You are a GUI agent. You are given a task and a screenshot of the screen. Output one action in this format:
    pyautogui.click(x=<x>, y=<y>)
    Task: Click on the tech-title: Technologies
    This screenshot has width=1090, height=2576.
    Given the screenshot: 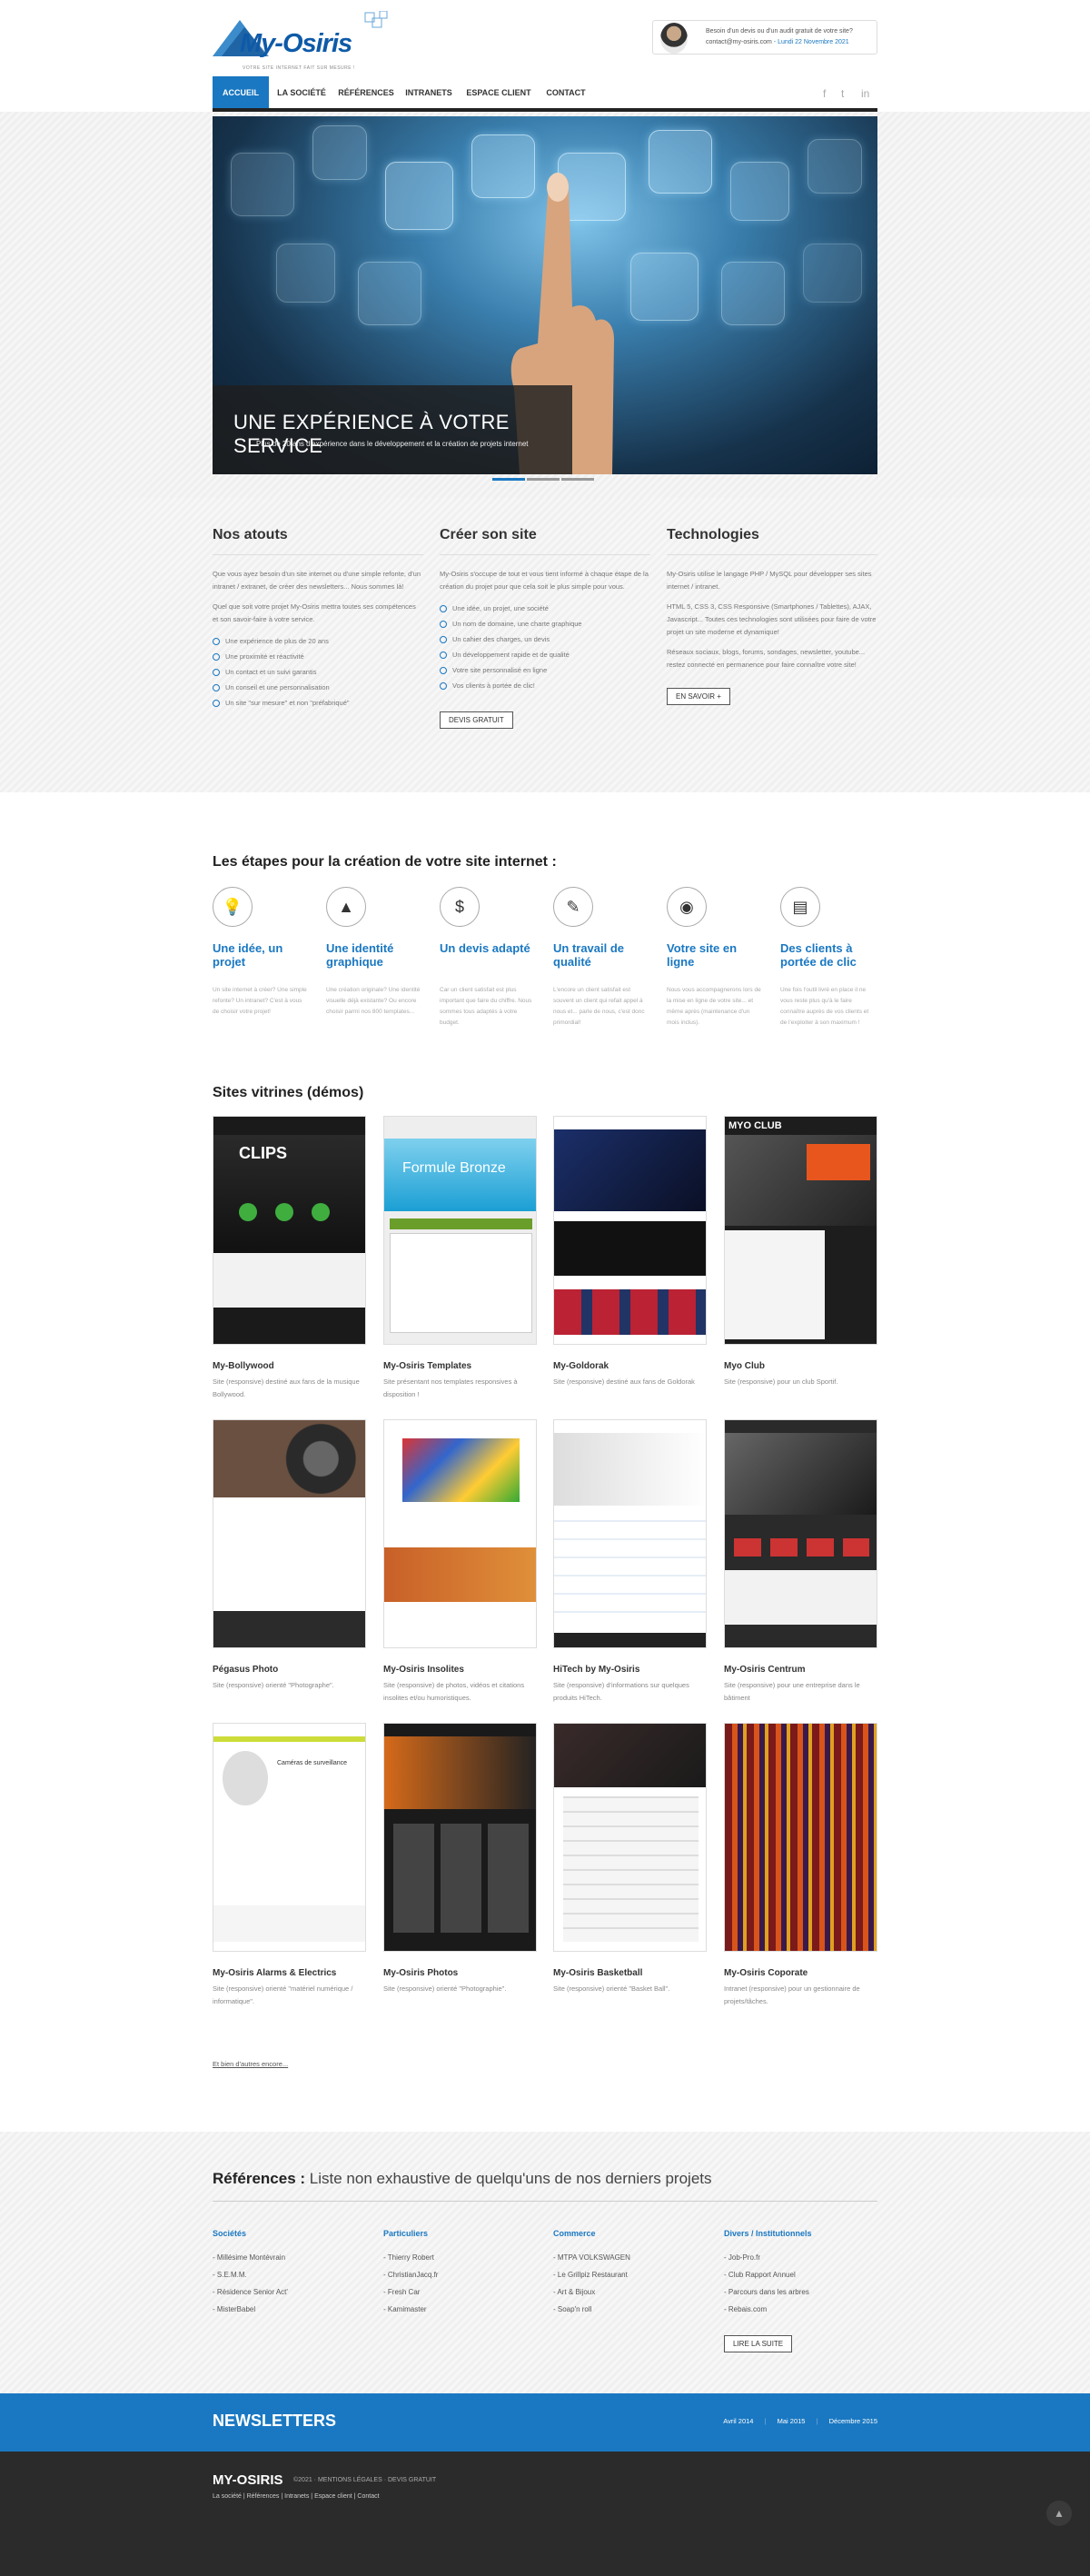 What is the action you would take?
    pyautogui.click(x=772, y=541)
    